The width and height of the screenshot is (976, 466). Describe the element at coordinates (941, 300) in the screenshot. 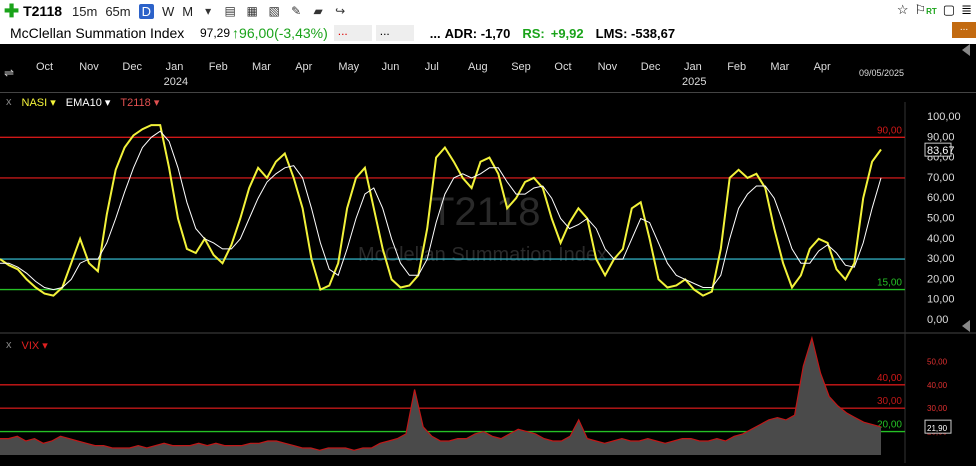

I see `y-tick-label: 10,00` at that location.